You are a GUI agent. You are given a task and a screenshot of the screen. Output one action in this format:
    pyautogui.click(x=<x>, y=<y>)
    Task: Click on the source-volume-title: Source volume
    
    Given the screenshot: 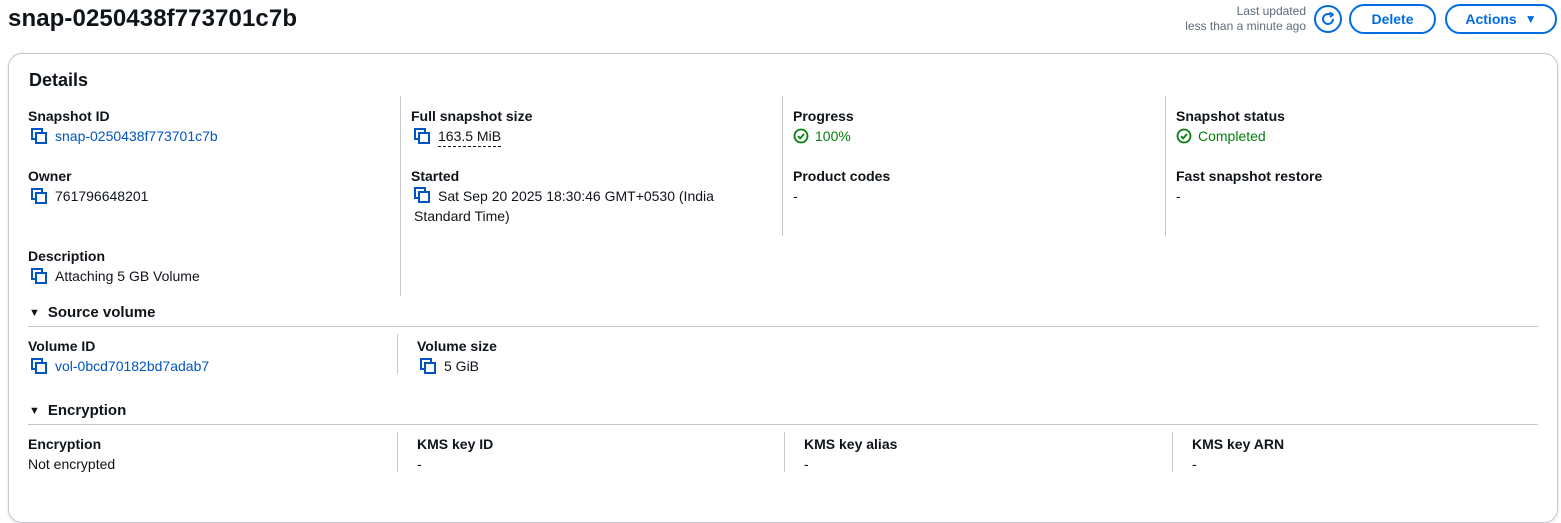 What is the action you would take?
    pyautogui.click(x=101, y=312)
    